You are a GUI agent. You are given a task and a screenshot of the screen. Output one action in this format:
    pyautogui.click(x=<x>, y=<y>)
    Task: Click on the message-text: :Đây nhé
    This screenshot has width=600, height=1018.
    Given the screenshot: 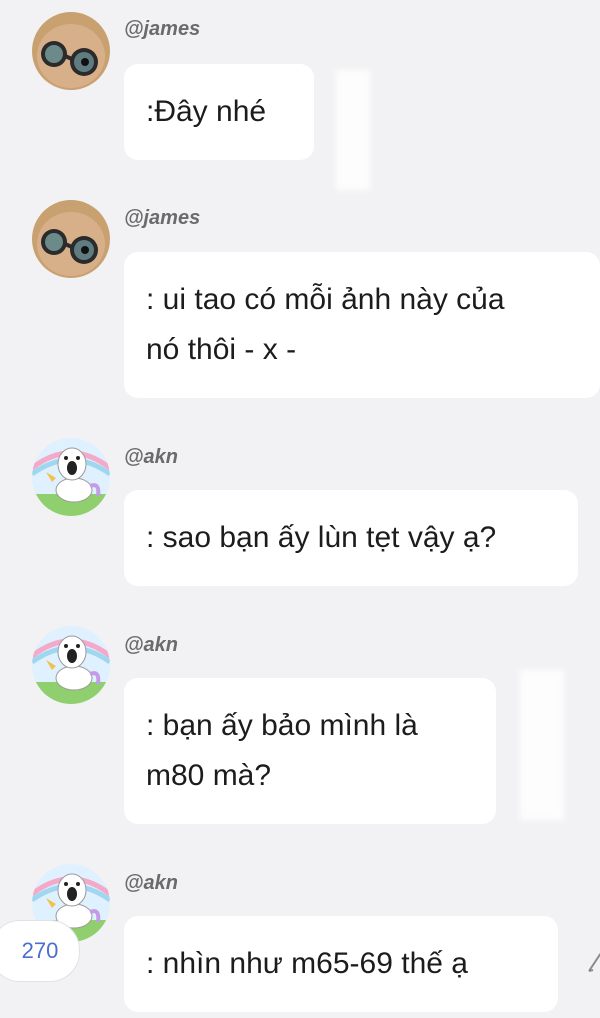 What is the action you would take?
    pyautogui.click(x=206, y=111)
    